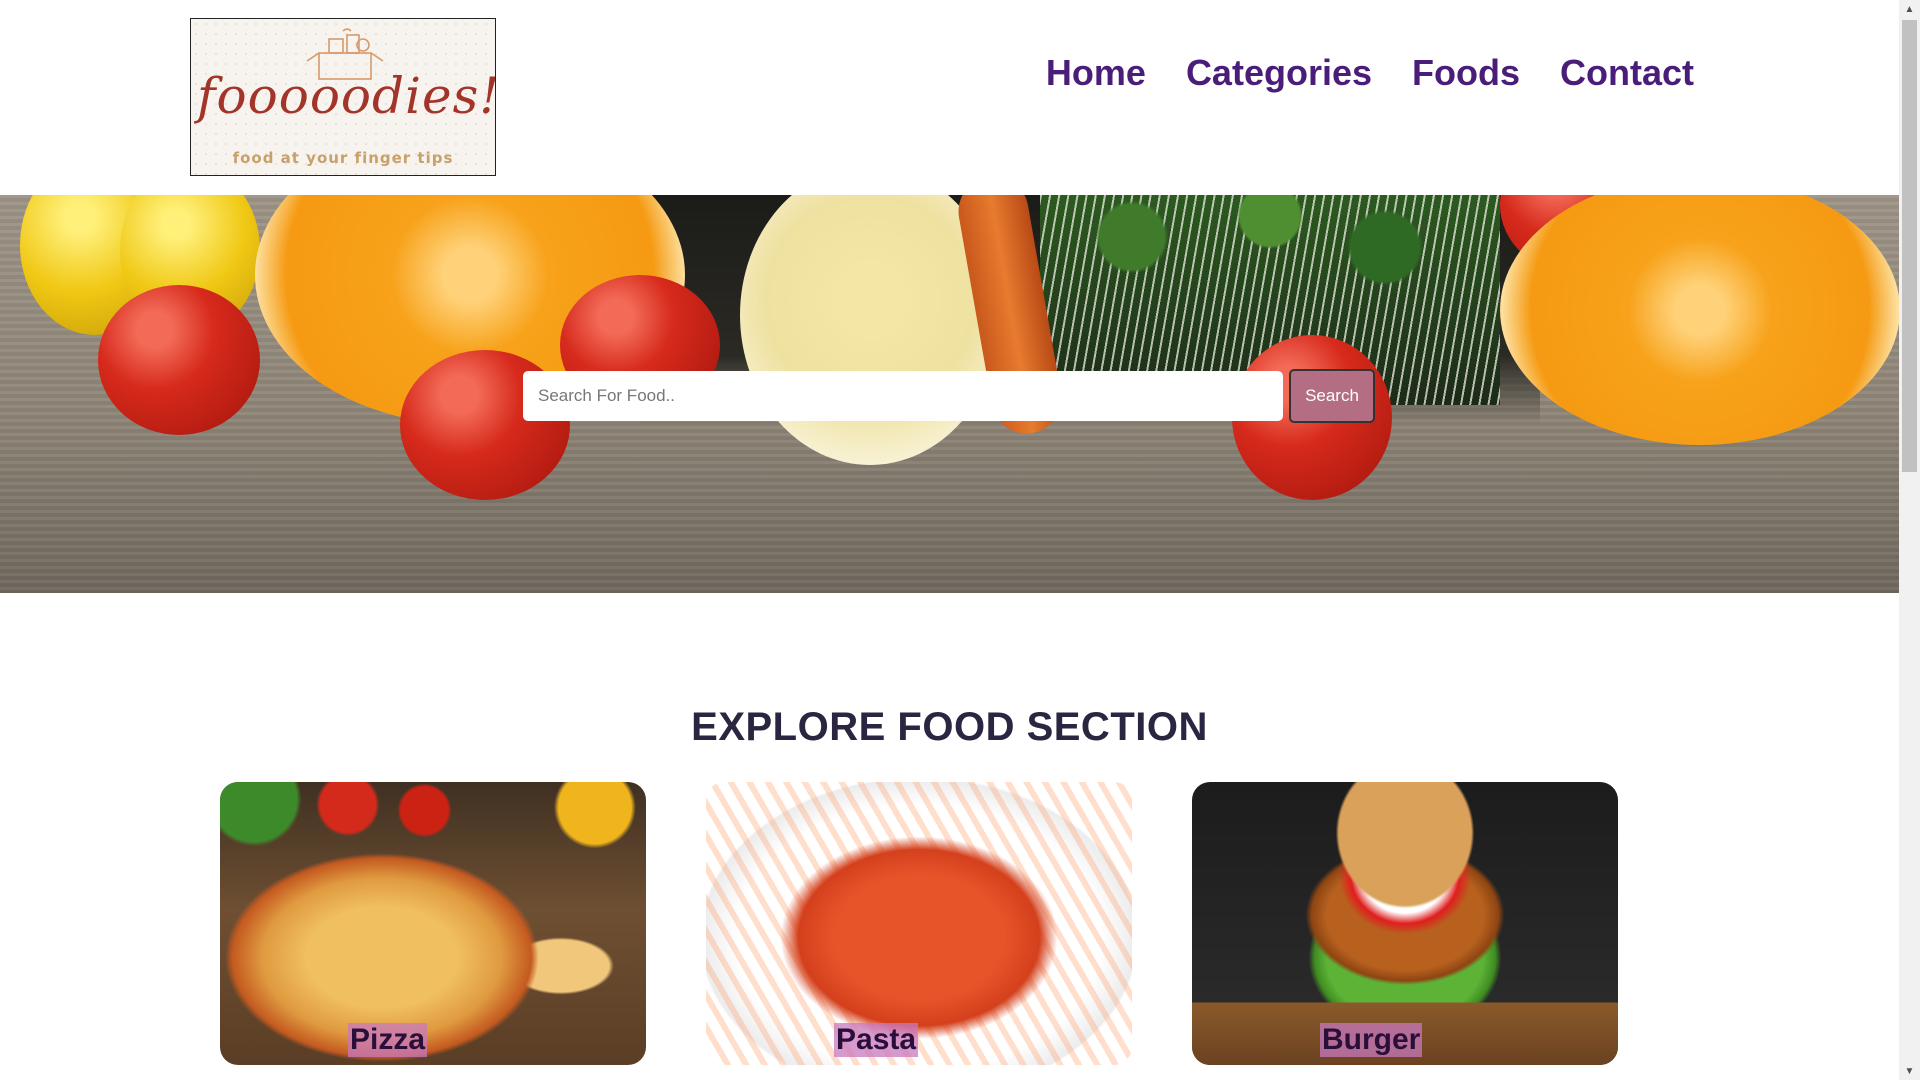  What do you see at coordinates (949, 727) in the screenshot?
I see `explore-section-title: EXPLORE FOOD SECTION` at bounding box center [949, 727].